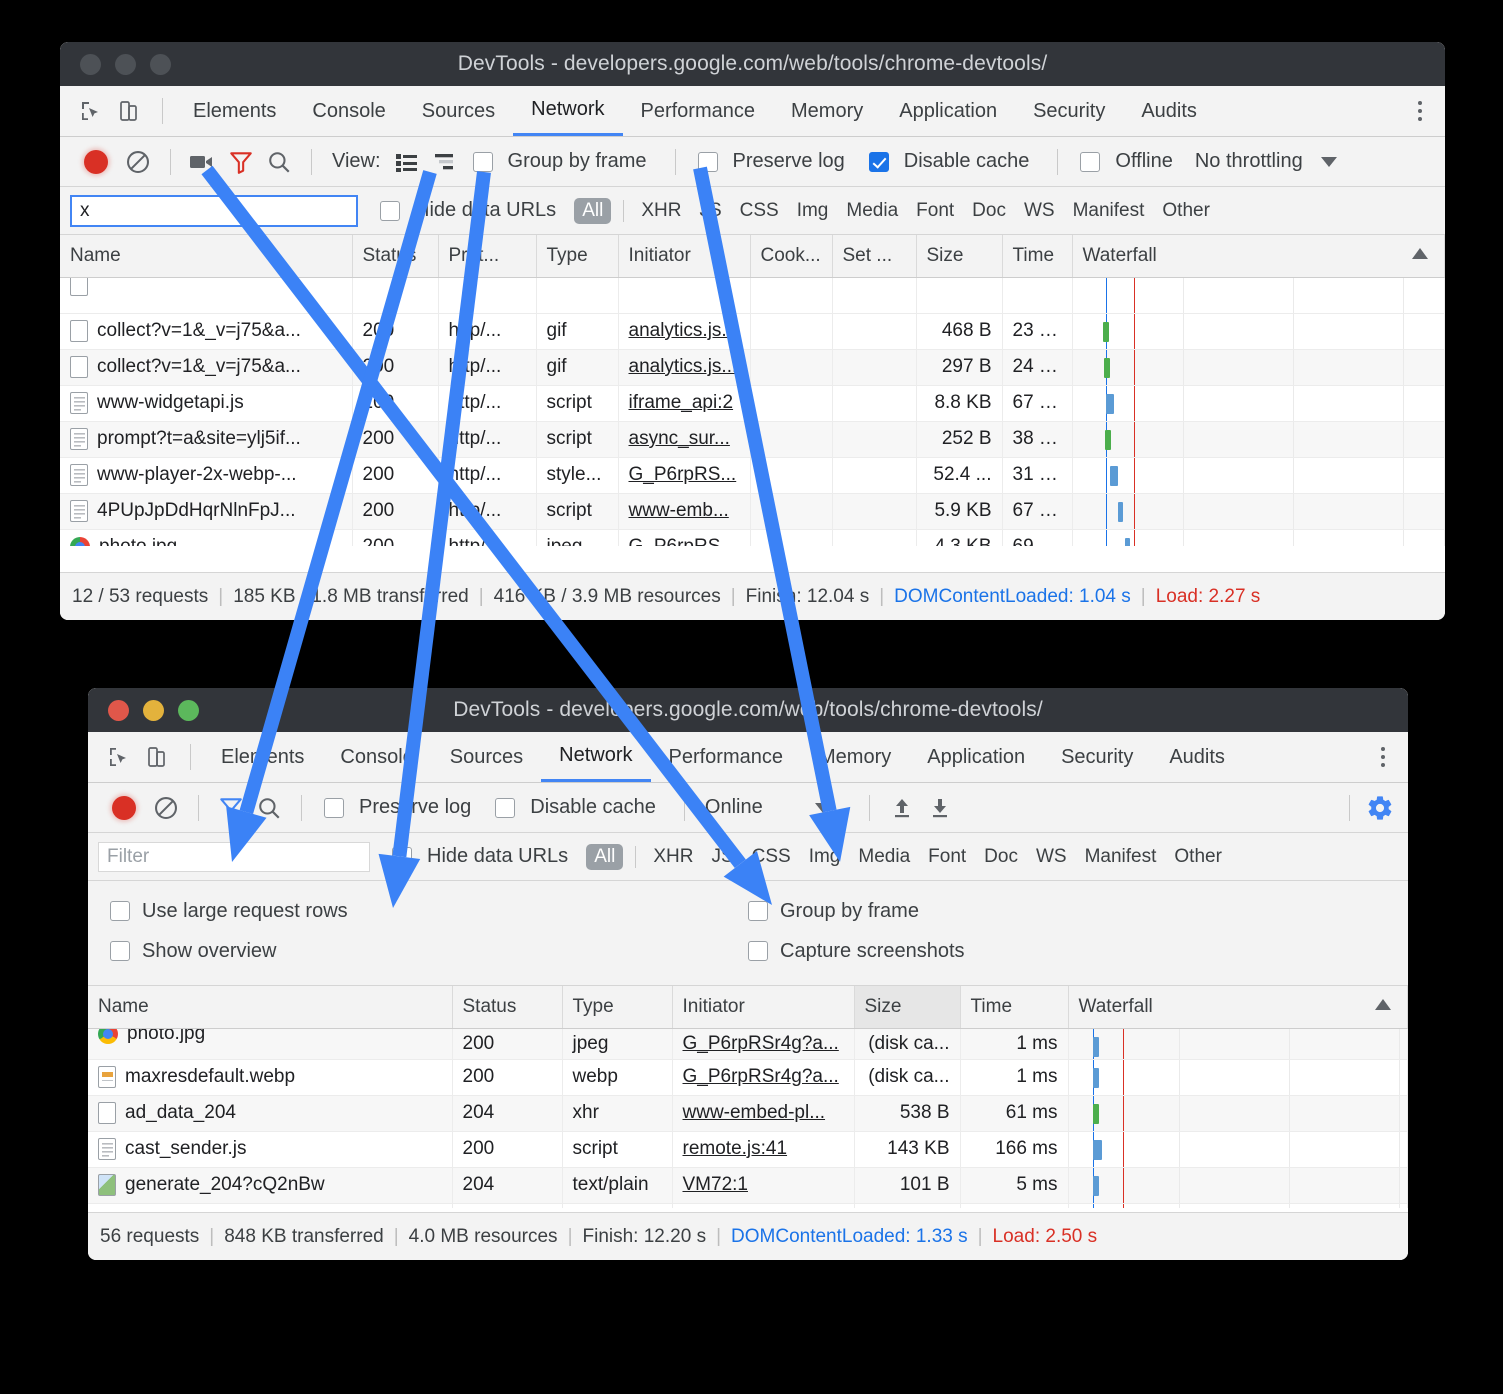 The width and height of the screenshot is (1503, 1394). What do you see at coordinates (825, 857) in the screenshot?
I see `filter-chip-img: Img` at bounding box center [825, 857].